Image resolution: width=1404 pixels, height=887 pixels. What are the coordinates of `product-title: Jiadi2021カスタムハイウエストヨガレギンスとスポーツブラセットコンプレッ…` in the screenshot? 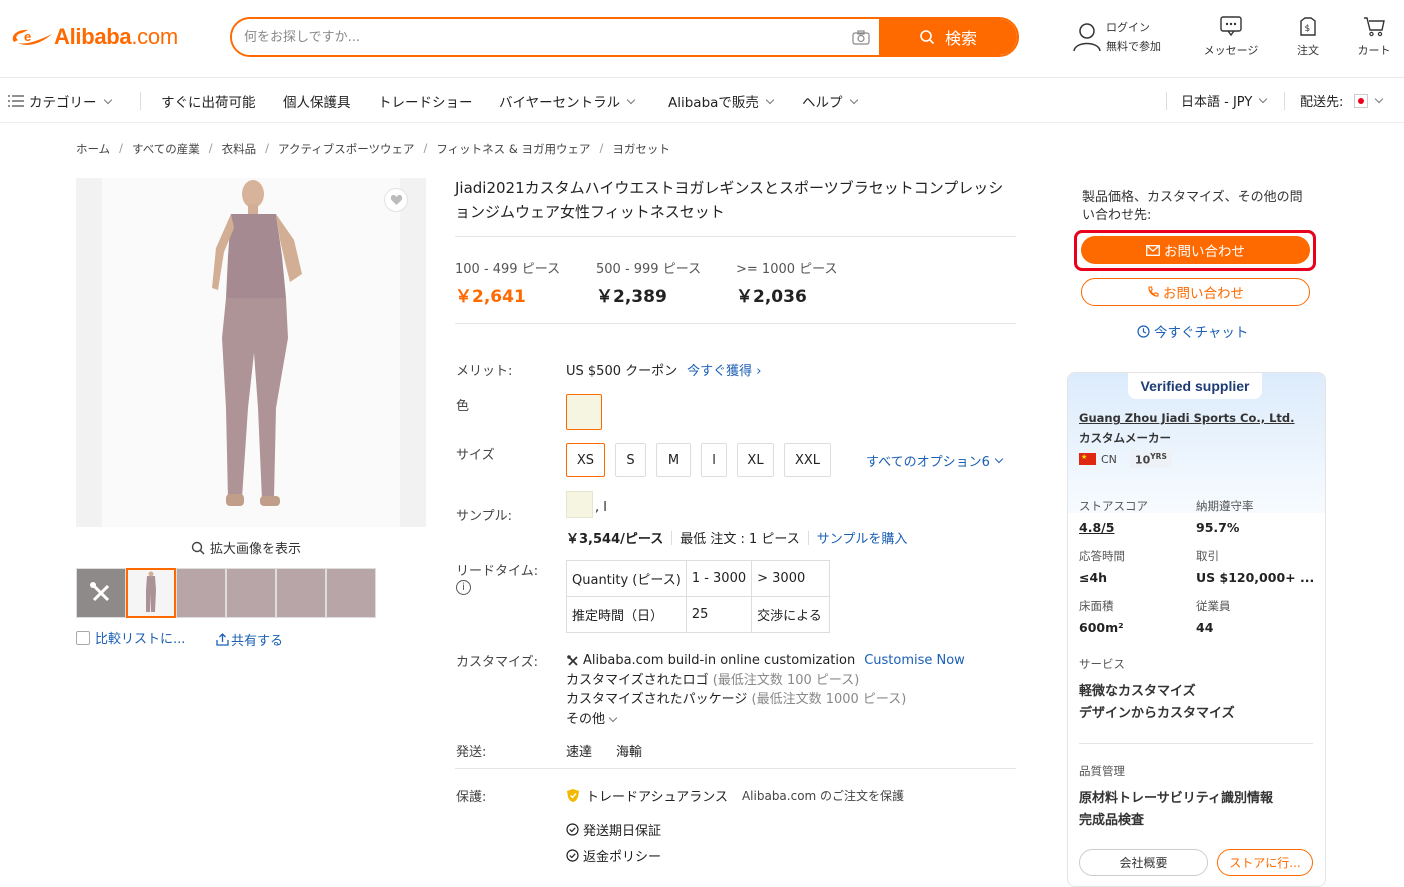 It's located at (729, 200).